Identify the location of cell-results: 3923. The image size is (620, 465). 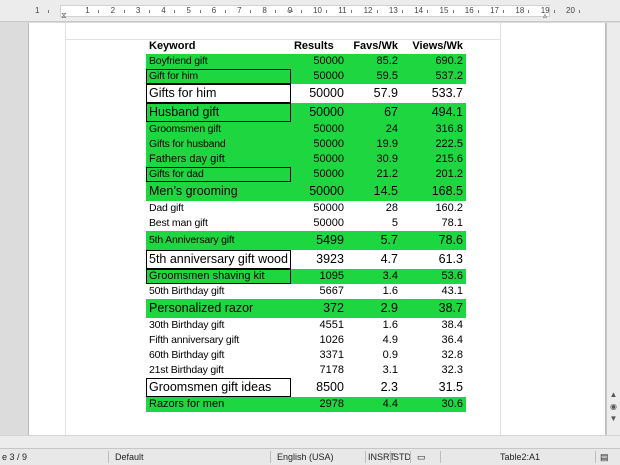
(319, 259).